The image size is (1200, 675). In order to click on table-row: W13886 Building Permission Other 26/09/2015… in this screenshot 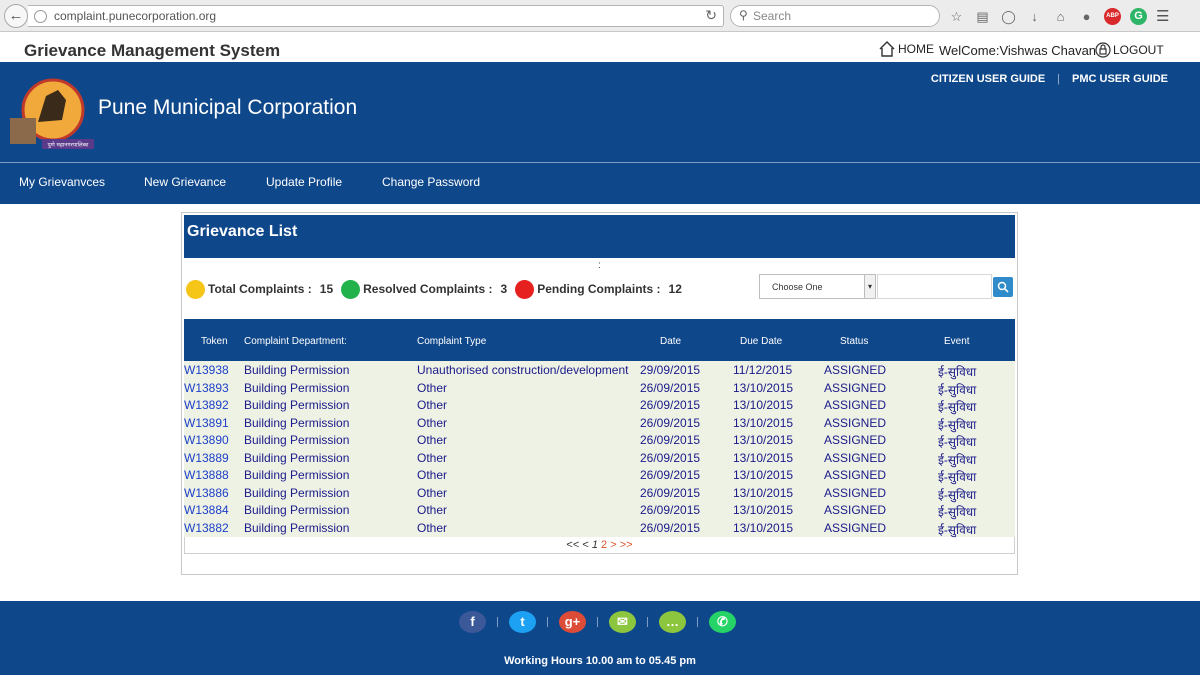, I will do `click(599, 493)`.